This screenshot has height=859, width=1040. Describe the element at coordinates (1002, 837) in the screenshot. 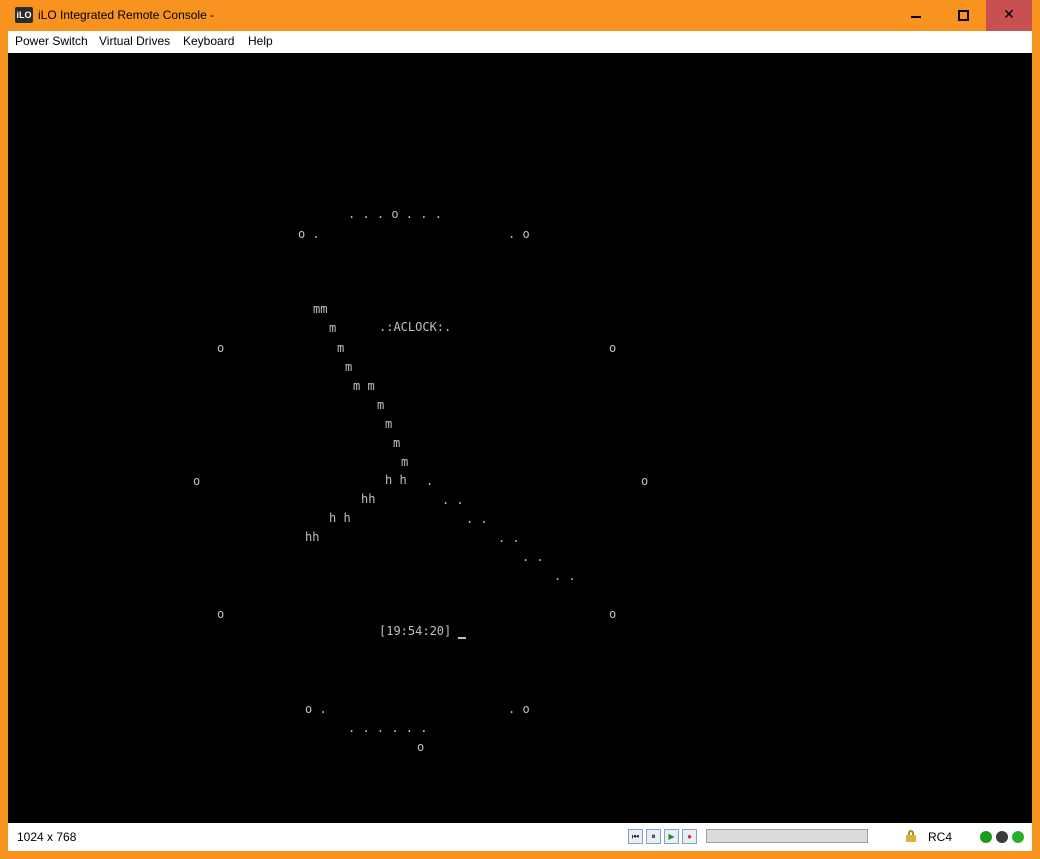

I see `health-led-icon` at that location.